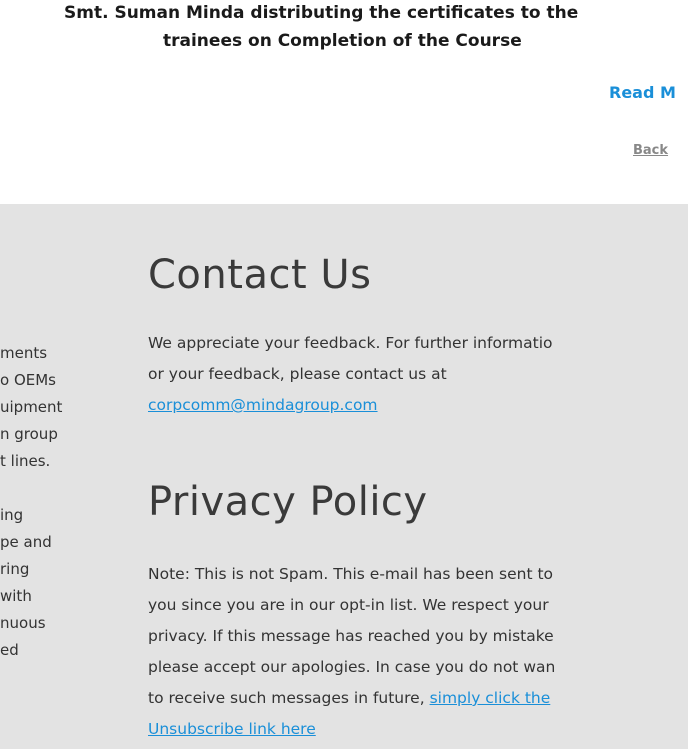 This screenshot has width=688, height=749. Describe the element at coordinates (12, 515) in the screenshot. I see `about-line: ing` at that location.